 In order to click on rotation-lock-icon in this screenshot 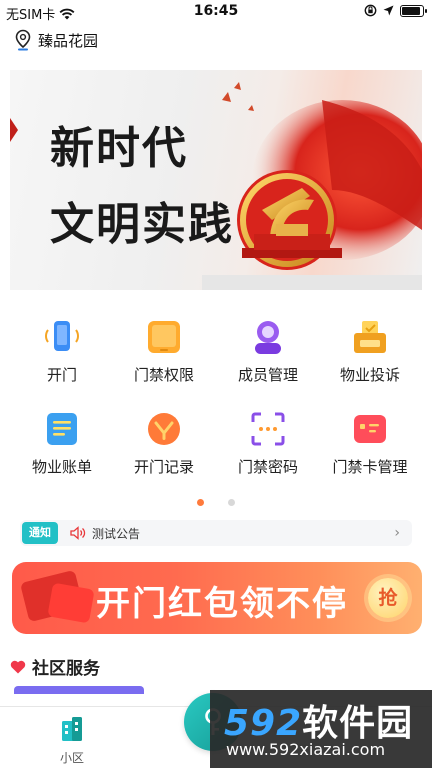, I will do `click(370, 10)`.